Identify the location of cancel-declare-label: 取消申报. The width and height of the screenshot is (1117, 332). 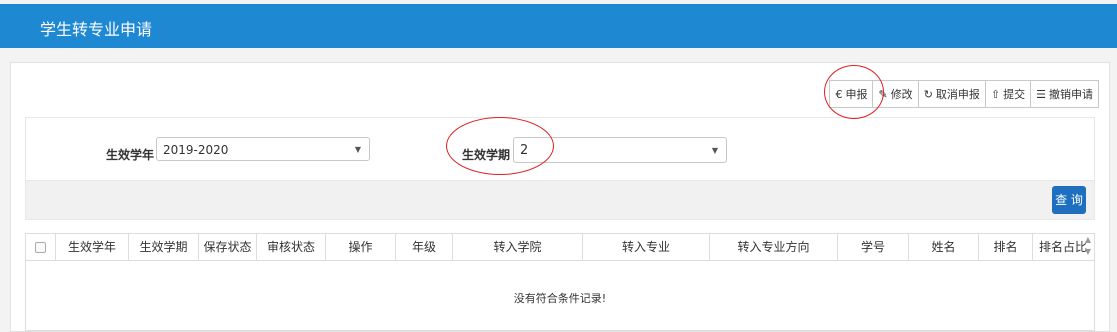
(957, 94).